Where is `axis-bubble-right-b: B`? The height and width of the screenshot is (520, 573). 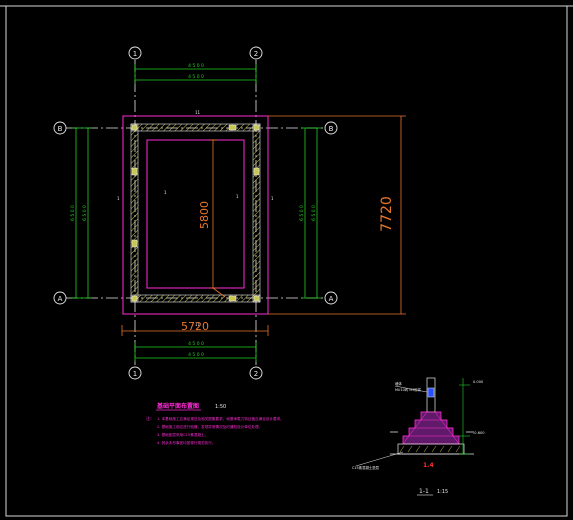 axis-bubble-right-b: B is located at coordinates (331, 128).